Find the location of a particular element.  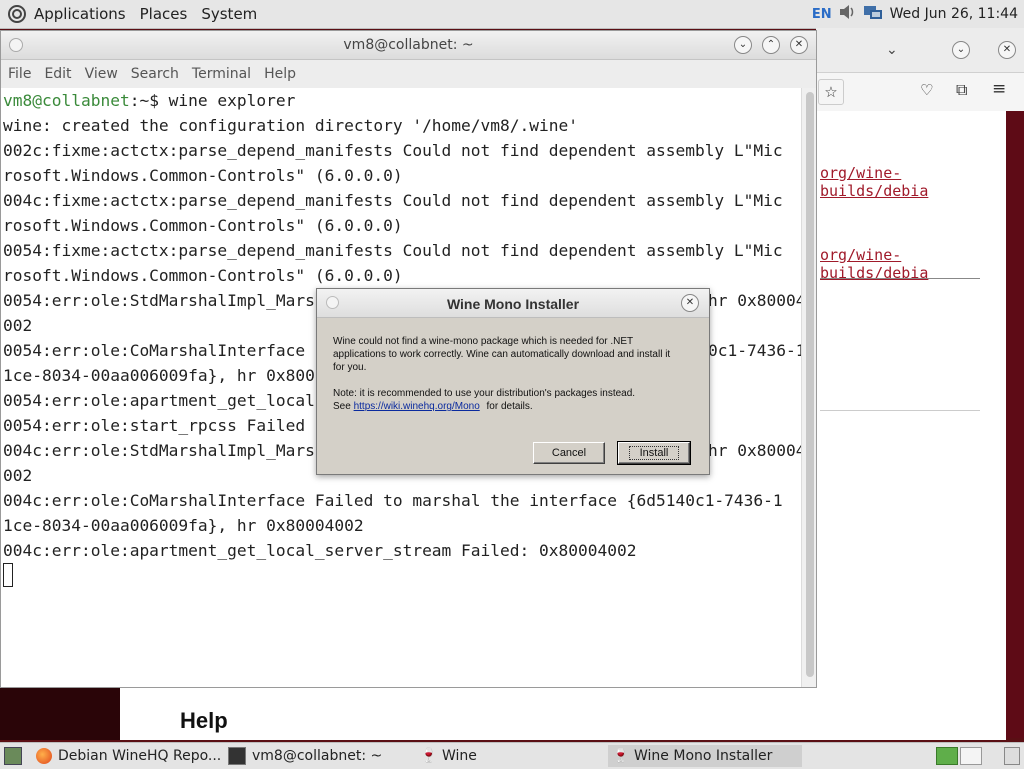

terminal-cursor is located at coordinates (8, 575).